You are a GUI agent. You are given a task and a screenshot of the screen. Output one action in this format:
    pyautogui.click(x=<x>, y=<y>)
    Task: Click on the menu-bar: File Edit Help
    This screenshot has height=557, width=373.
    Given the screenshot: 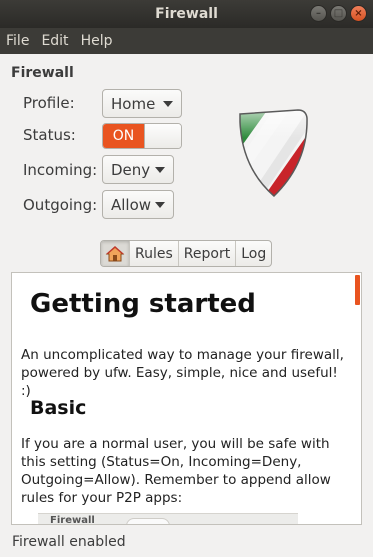 What is the action you would take?
    pyautogui.click(x=186, y=41)
    